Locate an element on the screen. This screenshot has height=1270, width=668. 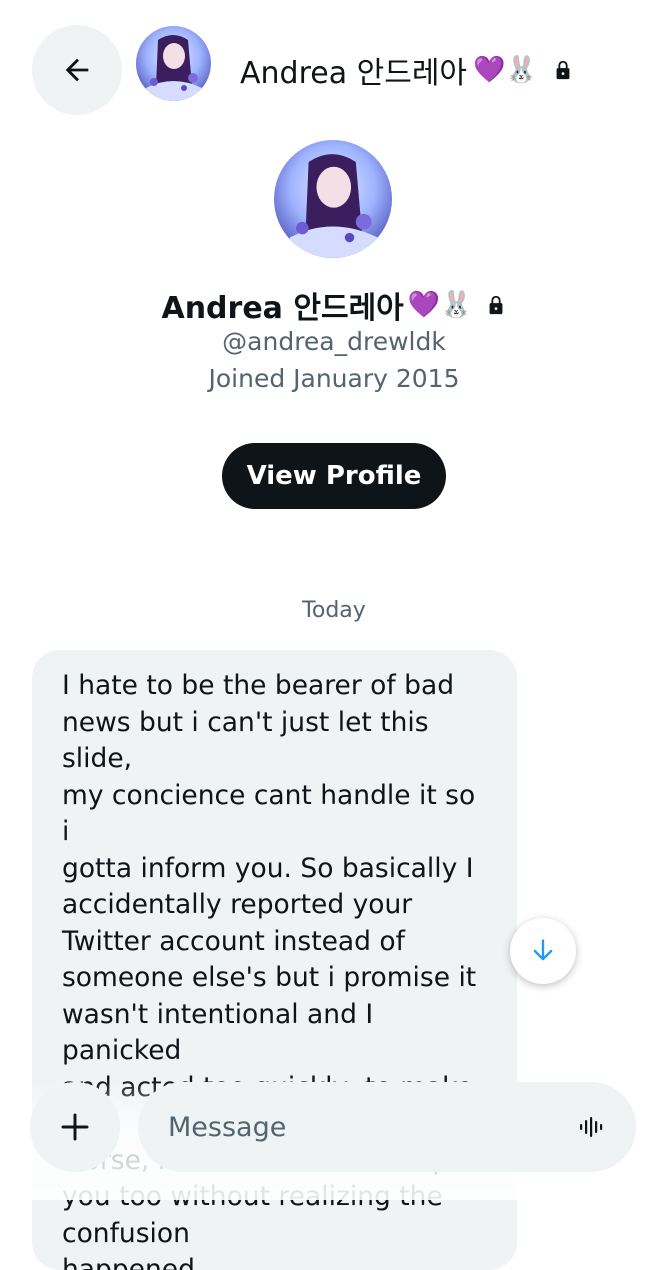
header-name-text: Andrea 안드레아 is located at coordinates (354, 73).